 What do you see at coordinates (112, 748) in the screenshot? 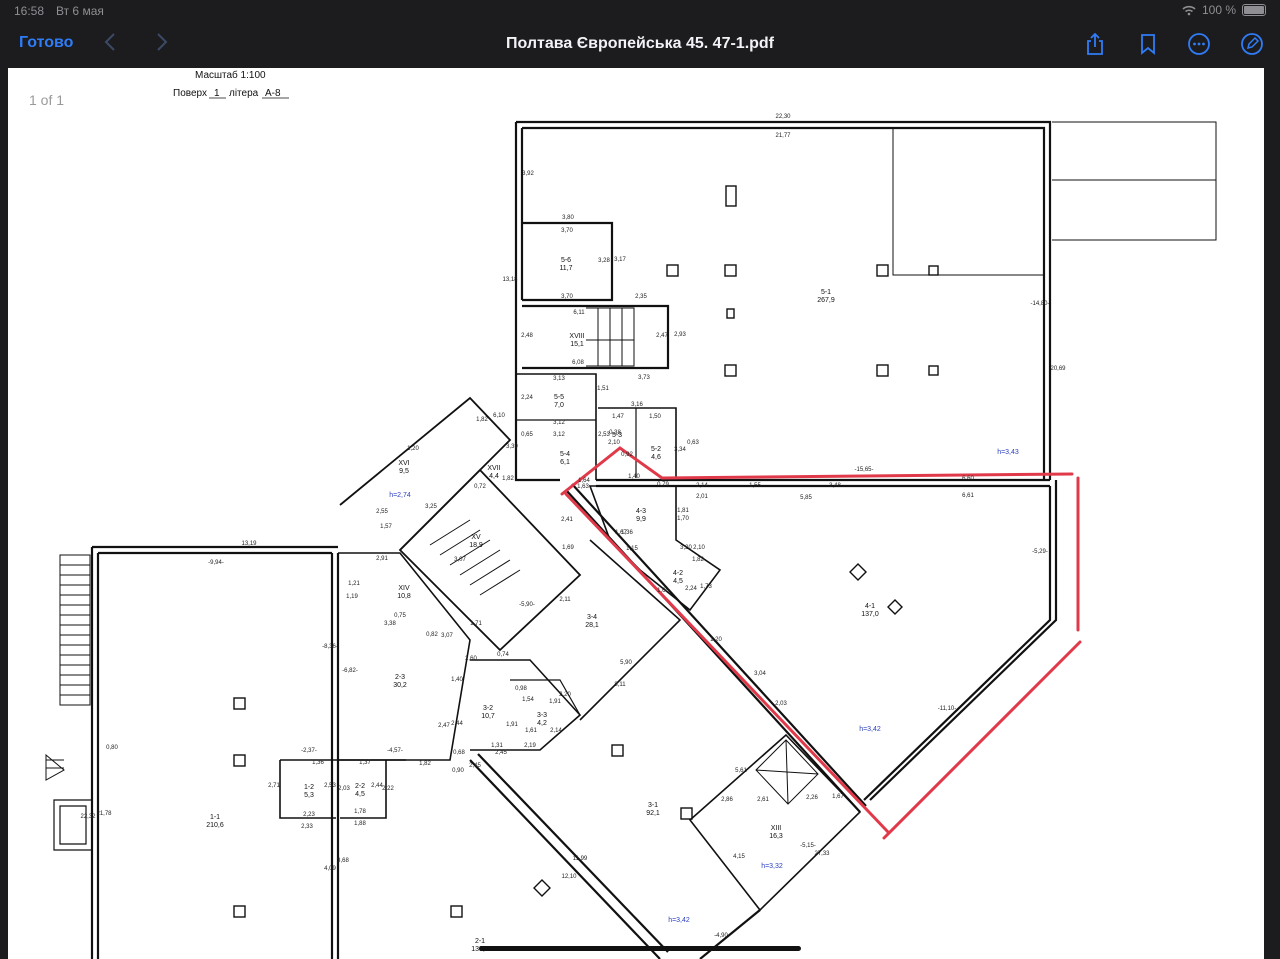
I see `dimension-label: 0,80` at bounding box center [112, 748].